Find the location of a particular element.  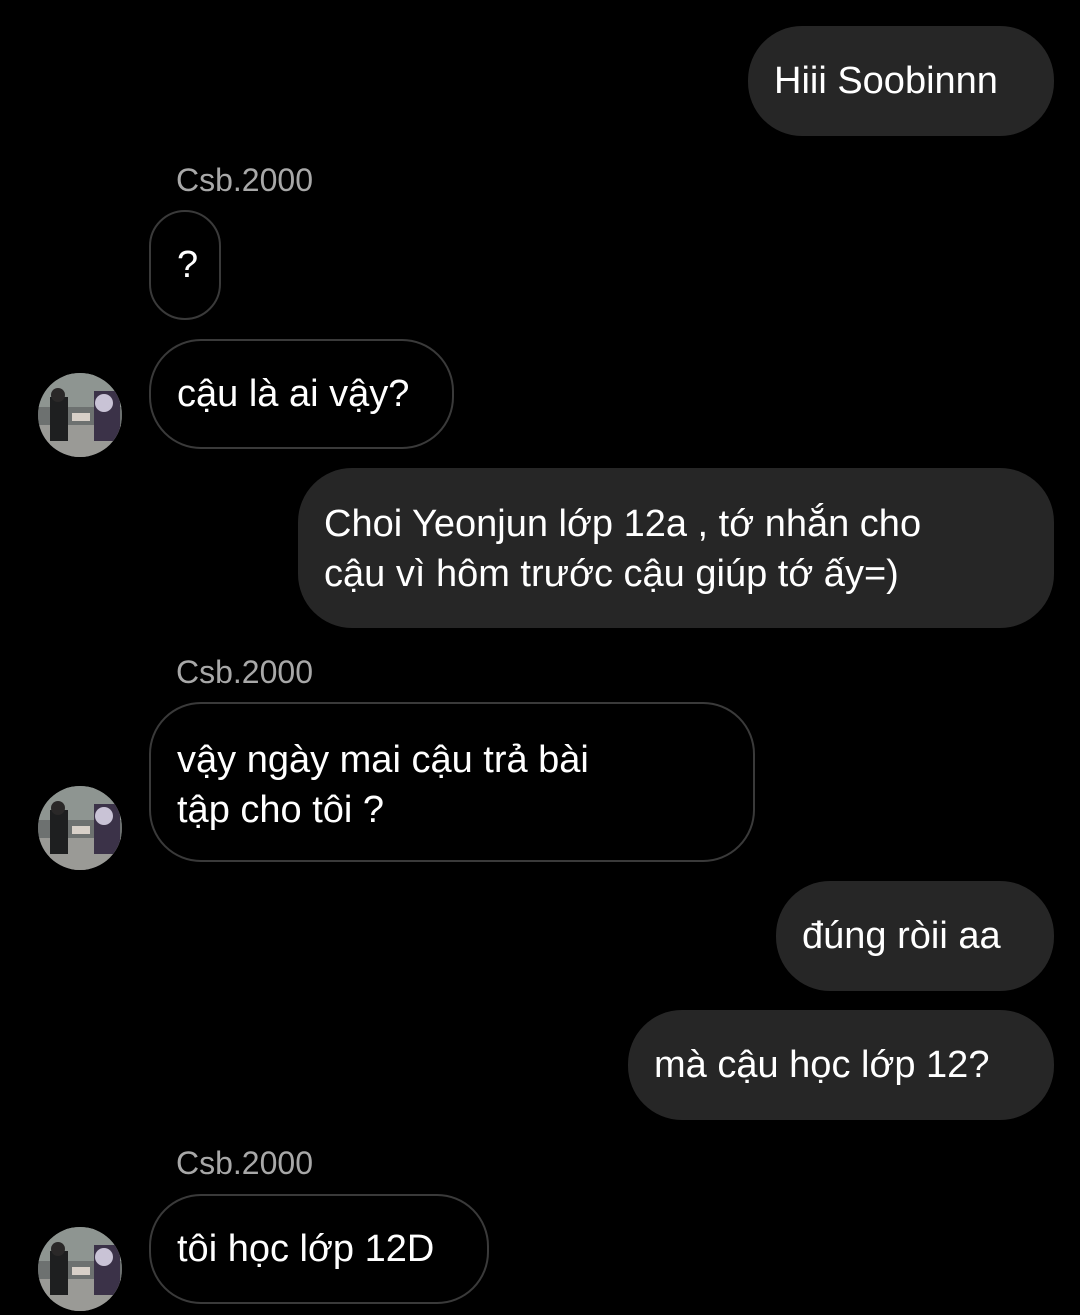

incoming-message: tôi học lớp 12D is located at coordinates (319, 1249).